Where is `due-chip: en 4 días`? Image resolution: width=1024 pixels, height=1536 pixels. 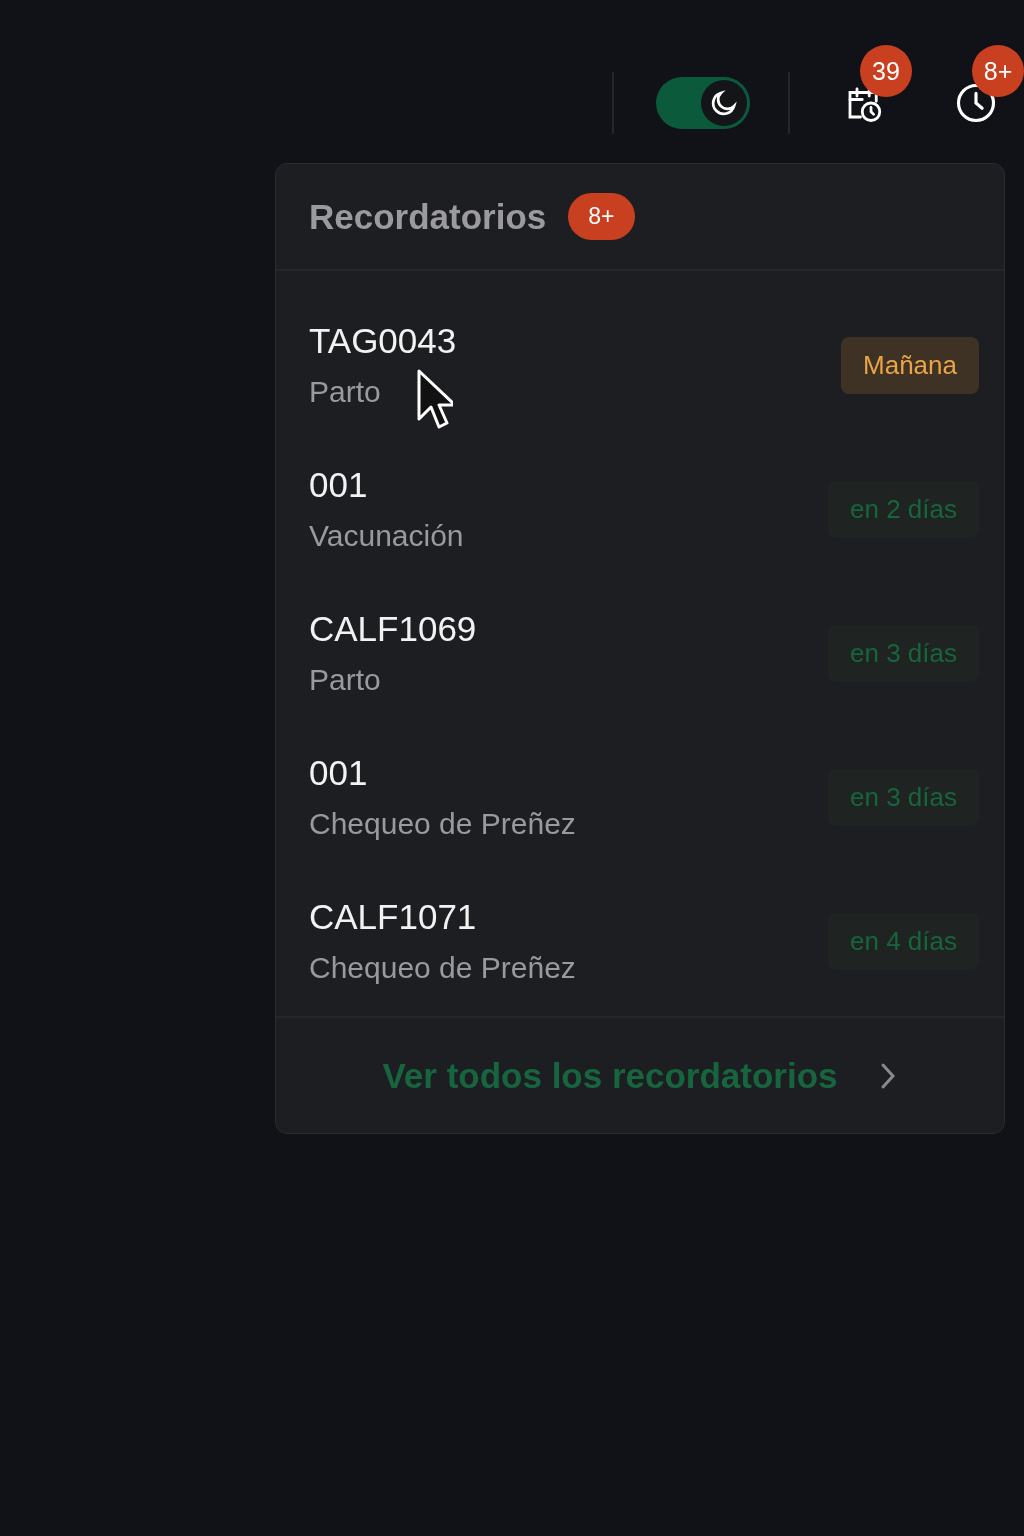
due-chip: en 4 días is located at coordinates (903, 941).